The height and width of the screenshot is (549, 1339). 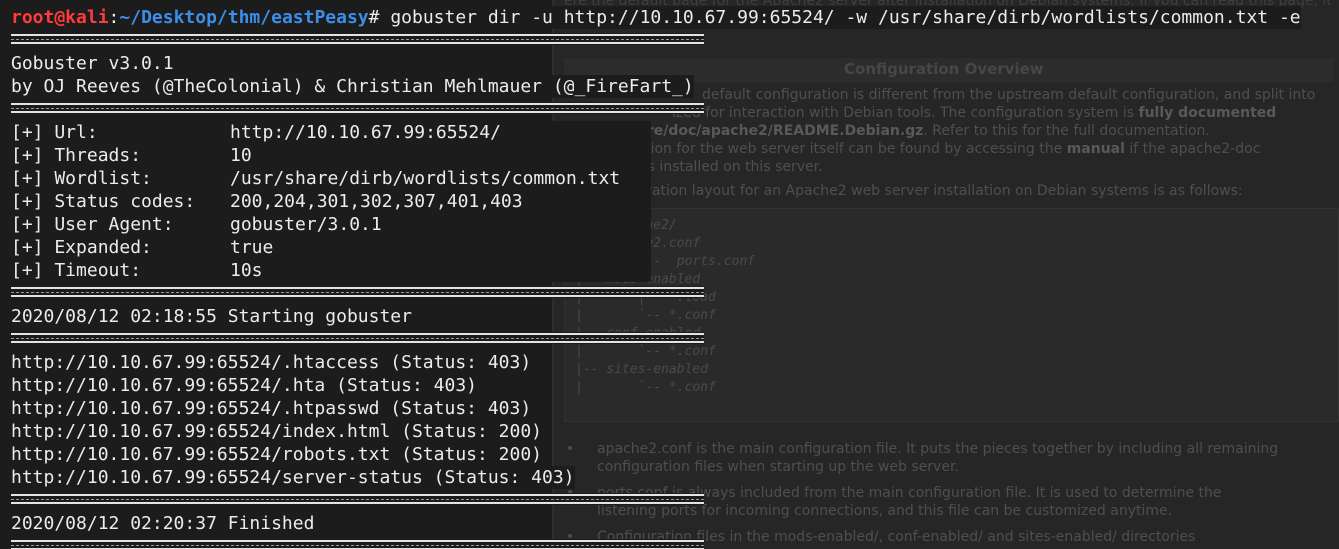 I want to click on config-value: true, so click(x=252, y=247).